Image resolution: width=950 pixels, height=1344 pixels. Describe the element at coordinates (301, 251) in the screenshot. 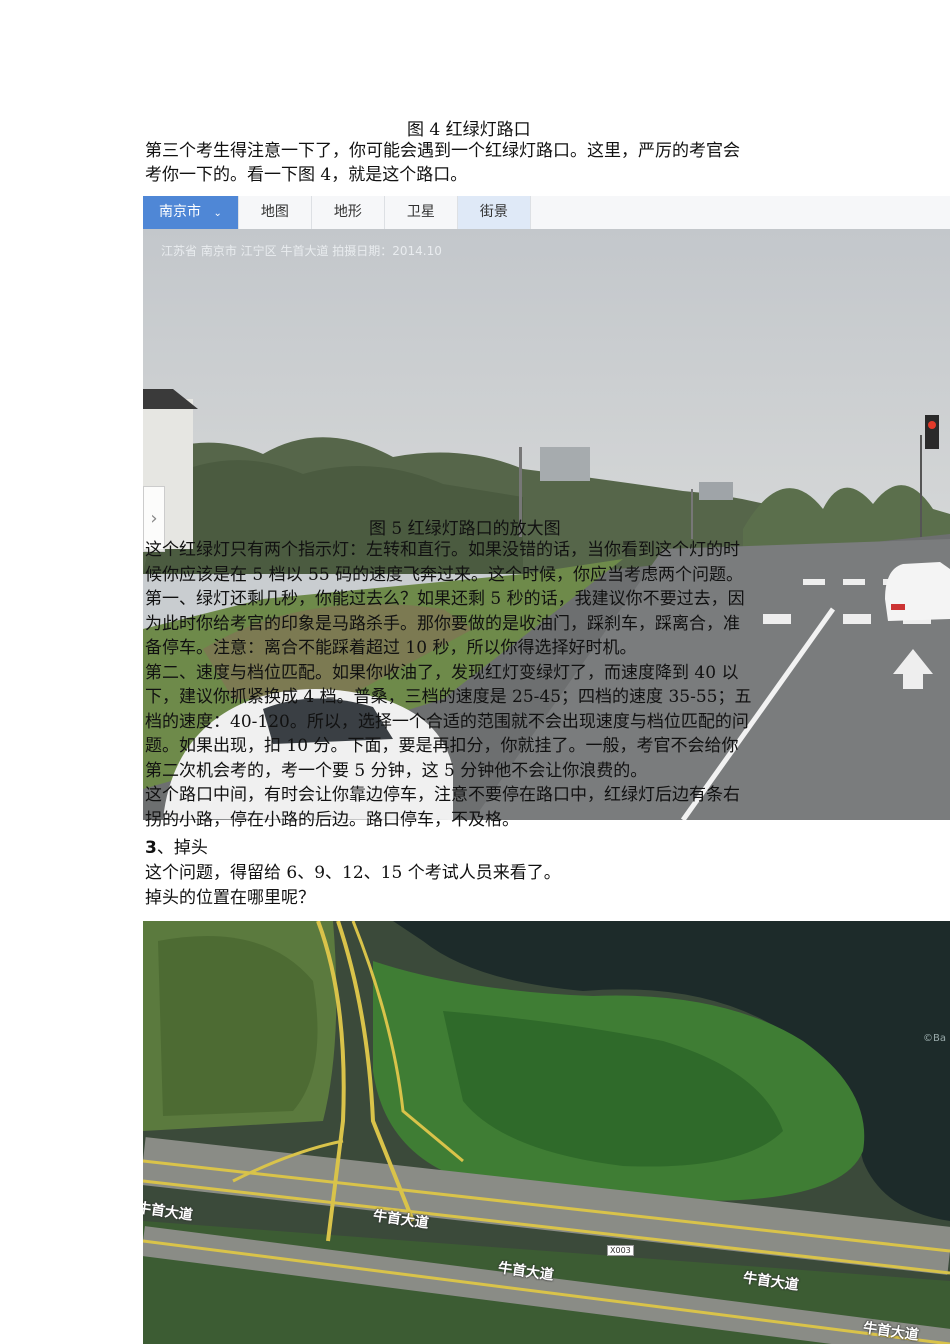

I see `street-view-meta: 江苏省 南京市 江宁区 牛首大道 拍摄日期：2014.10` at that location.